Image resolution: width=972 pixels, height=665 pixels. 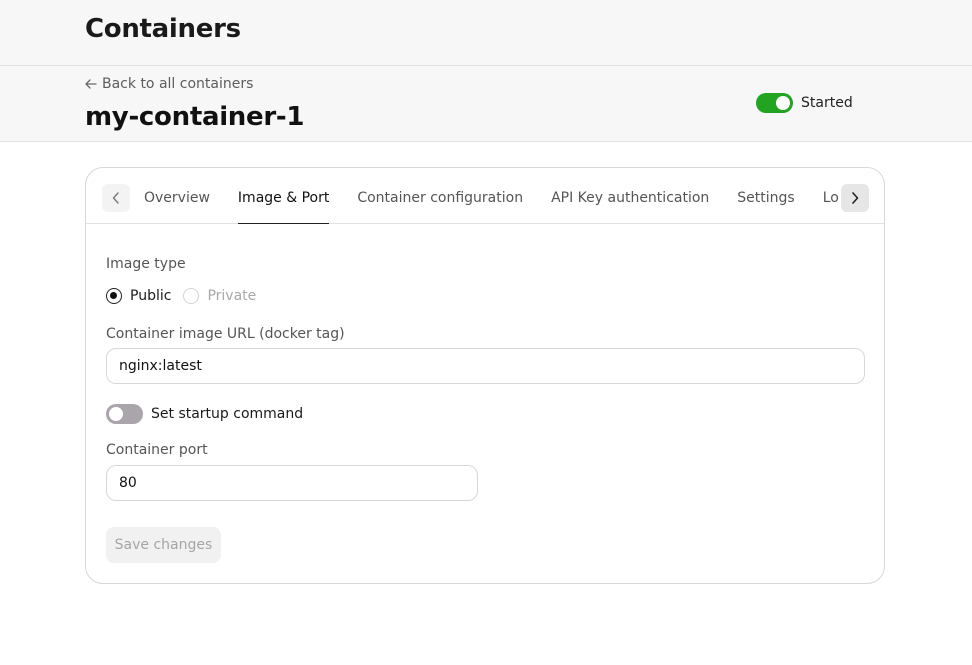 What do you see at coordinates (485, 366) in the screenshot?
I see `image-url-input` at bounding box center [485, 366].